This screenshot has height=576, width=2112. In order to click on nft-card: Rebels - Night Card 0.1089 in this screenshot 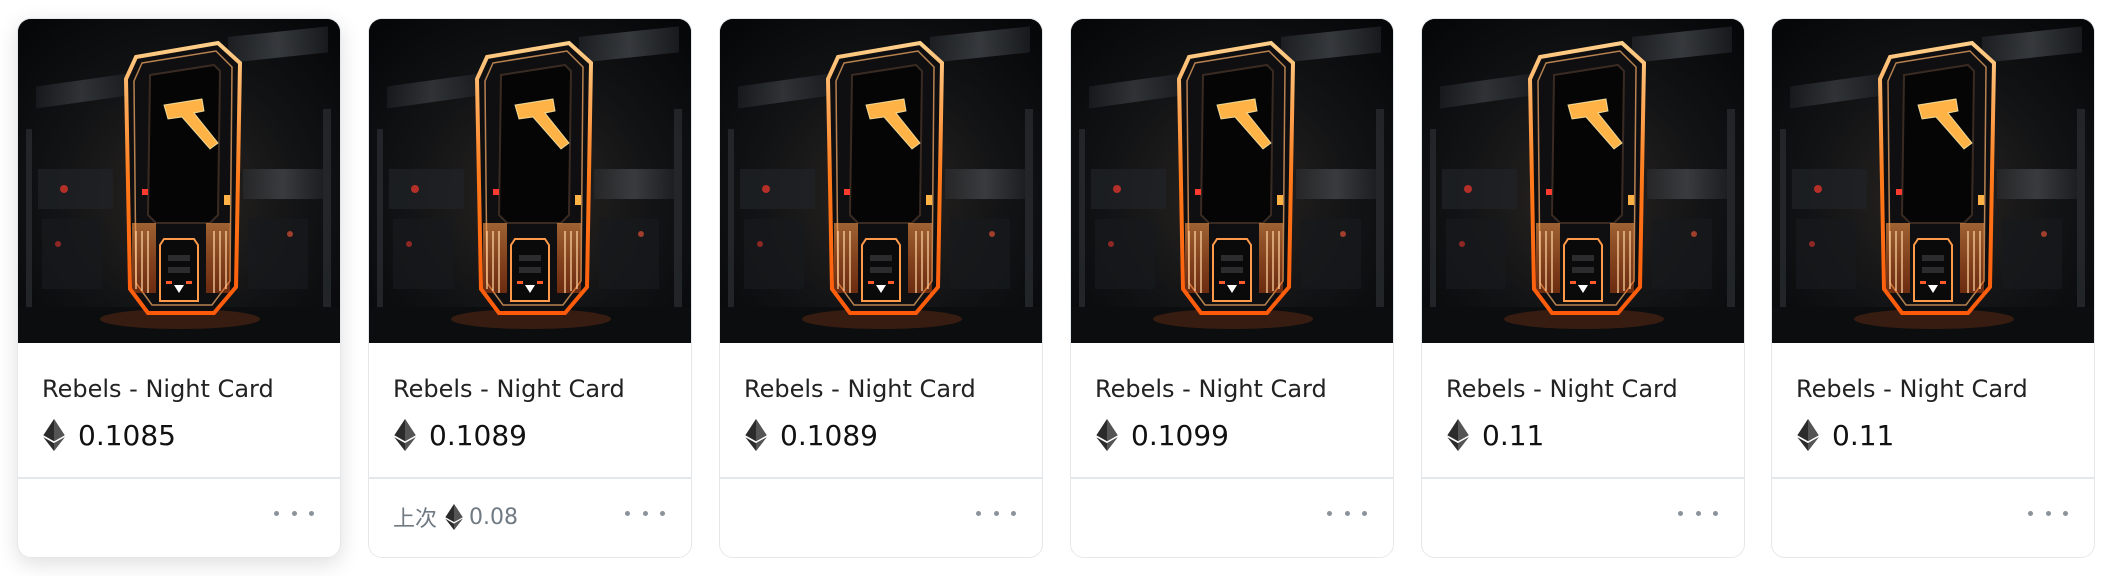, I will do `click(881, 288)`.